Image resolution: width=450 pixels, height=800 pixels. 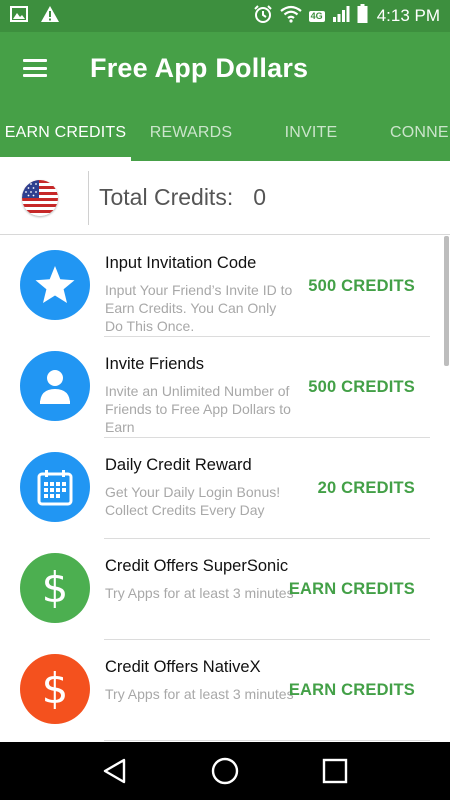 I want to click on list-item-title: Invite Friends, so click(x=155, y=364).